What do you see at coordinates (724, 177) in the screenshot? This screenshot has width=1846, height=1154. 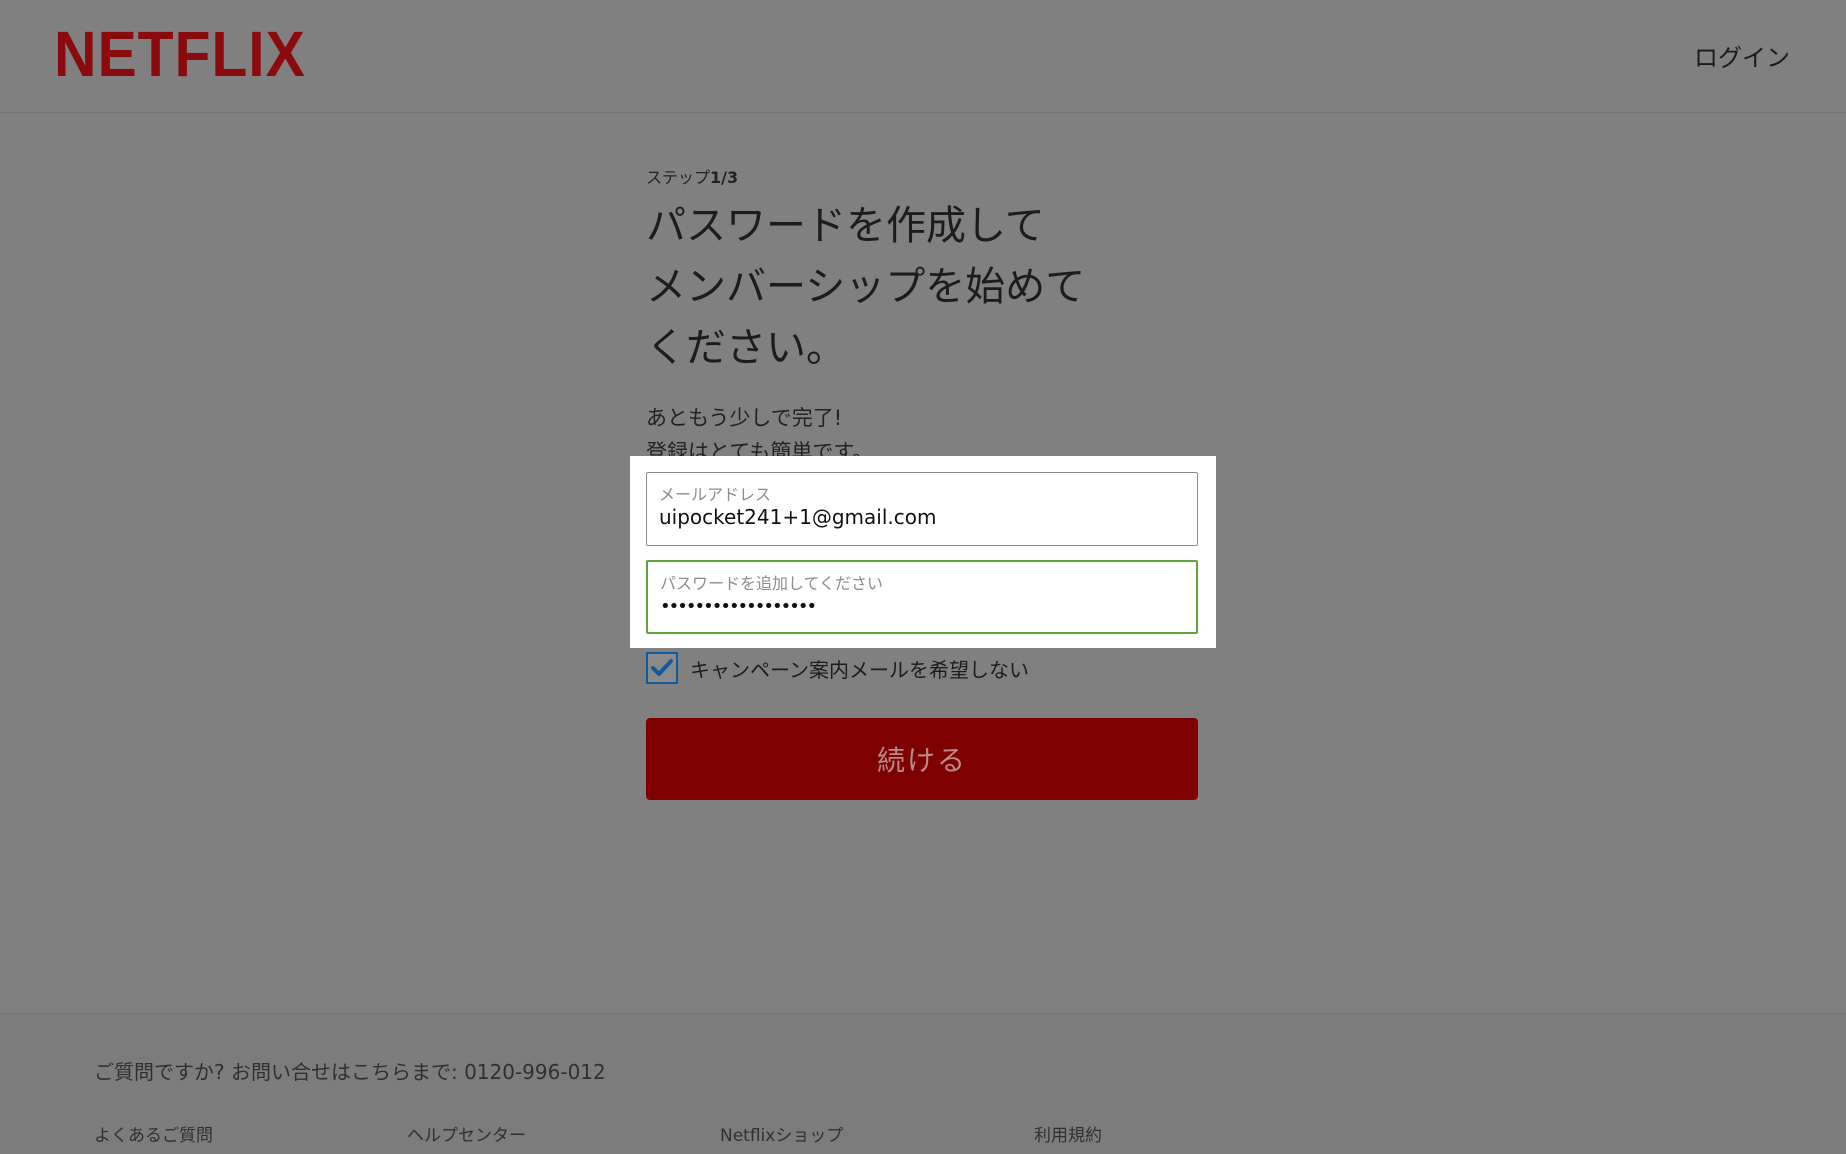 I see `step-value: 1/3` at bounding box center [724, 177].